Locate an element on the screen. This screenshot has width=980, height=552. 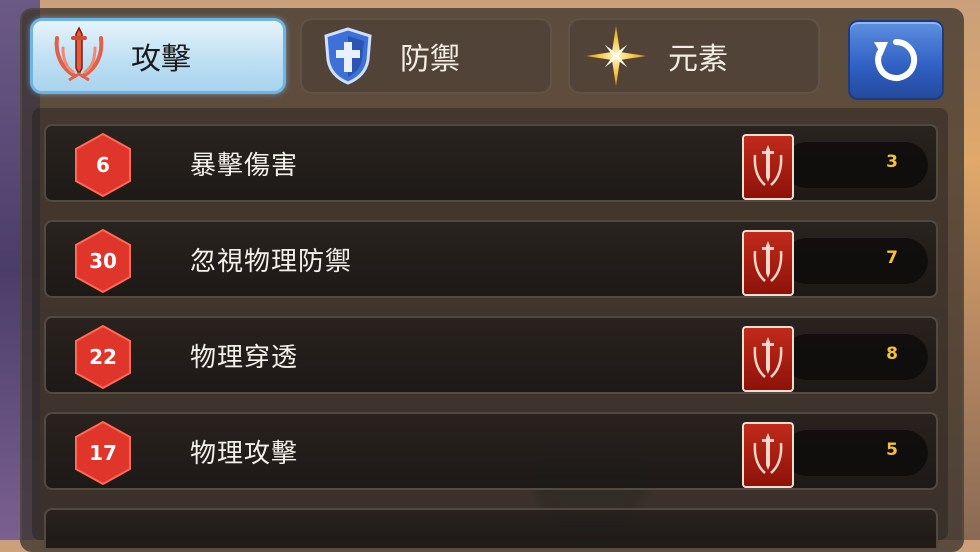
tab-attack: 攻擊 is located at coordinates (158, 56).